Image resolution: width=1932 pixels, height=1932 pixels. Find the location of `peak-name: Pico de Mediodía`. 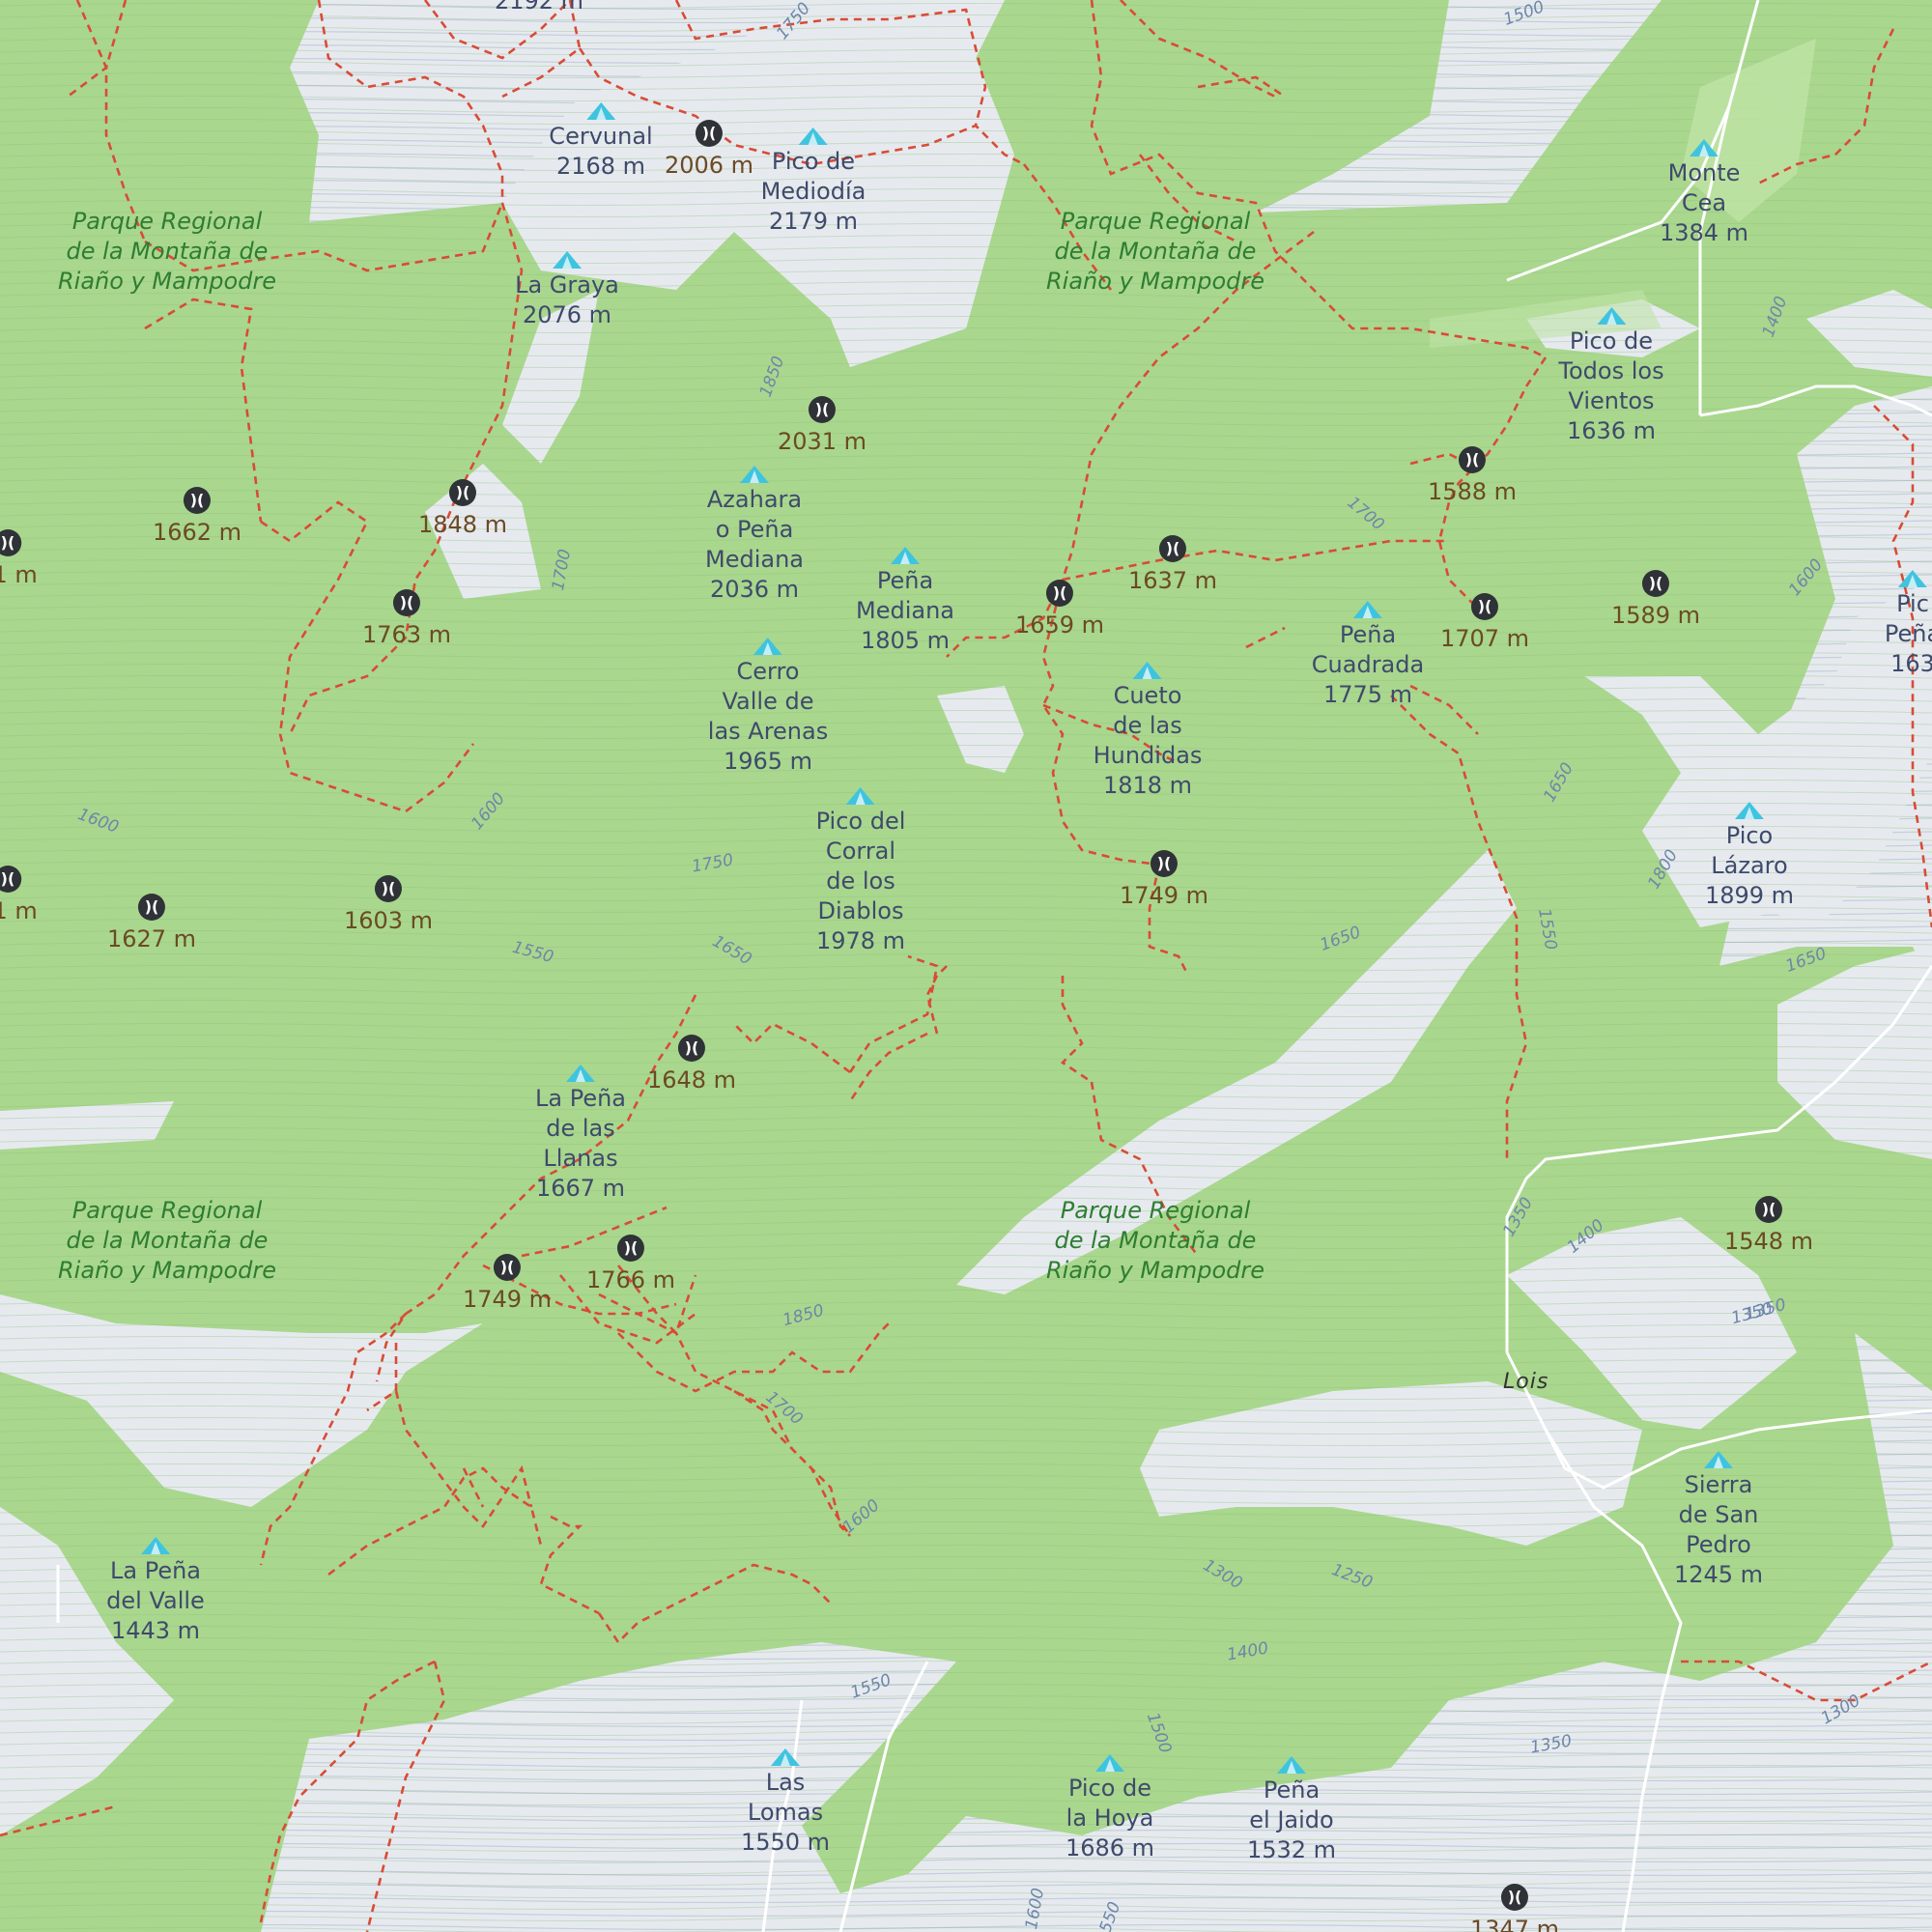

peak-name: Pico de Mediodía is located at coordinates (813, 176).